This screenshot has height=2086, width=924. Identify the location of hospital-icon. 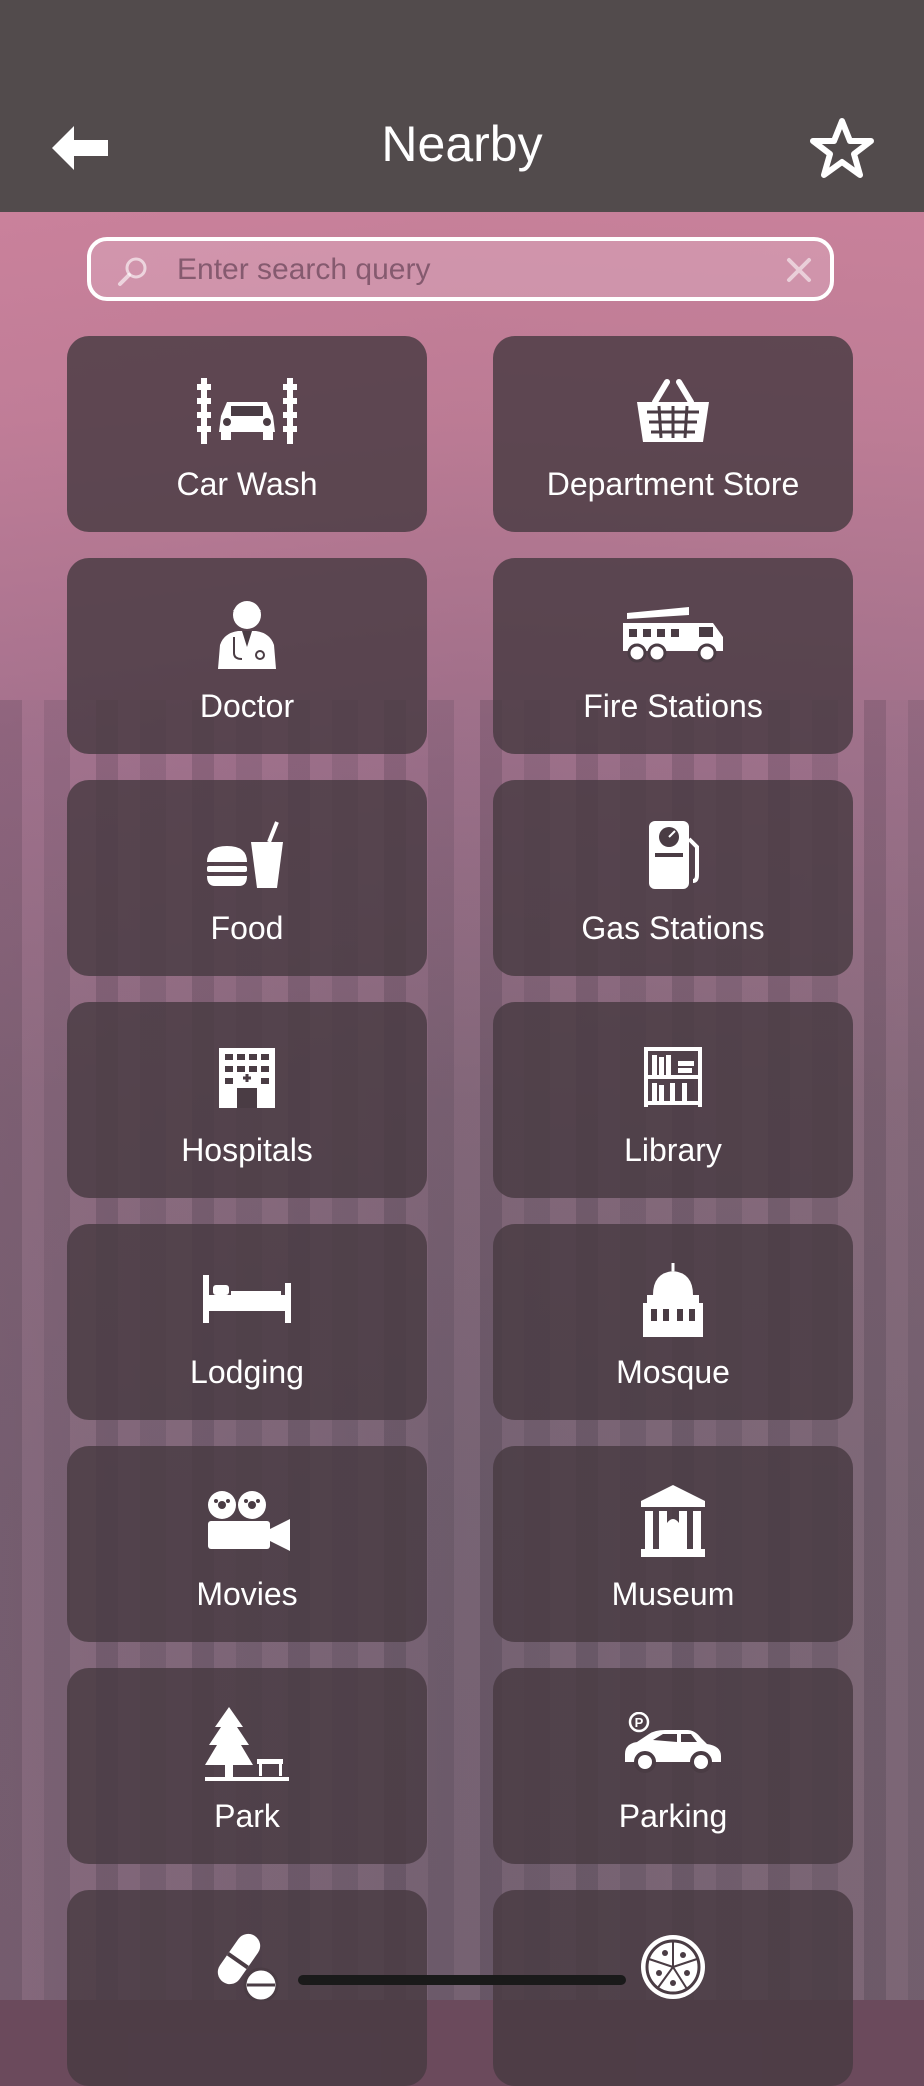
(247, 1078).